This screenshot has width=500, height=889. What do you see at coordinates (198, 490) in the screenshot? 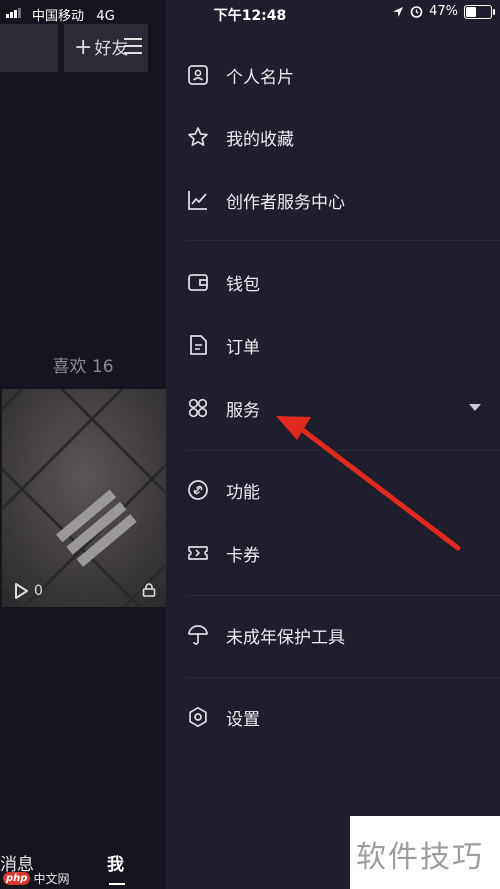
I see `link-icon` at bounding box center [198, 490].